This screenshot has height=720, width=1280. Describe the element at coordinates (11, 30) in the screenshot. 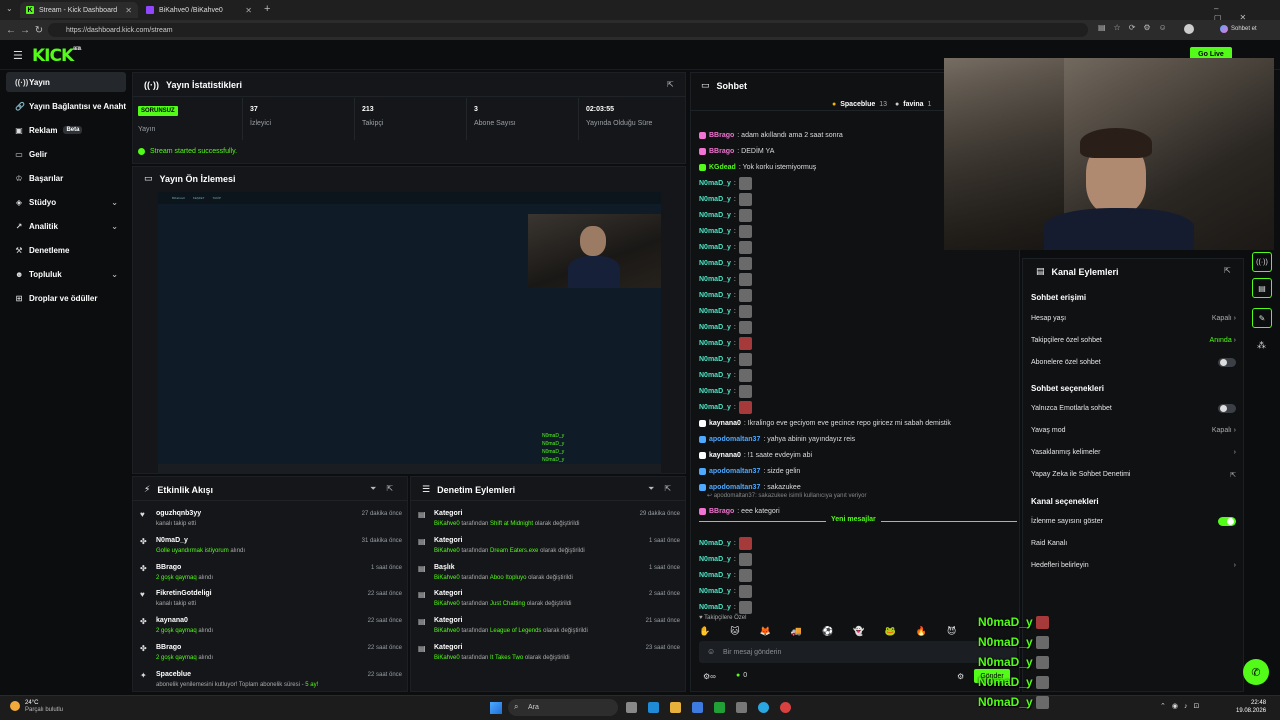

I see `back-icon: ←` at that location.